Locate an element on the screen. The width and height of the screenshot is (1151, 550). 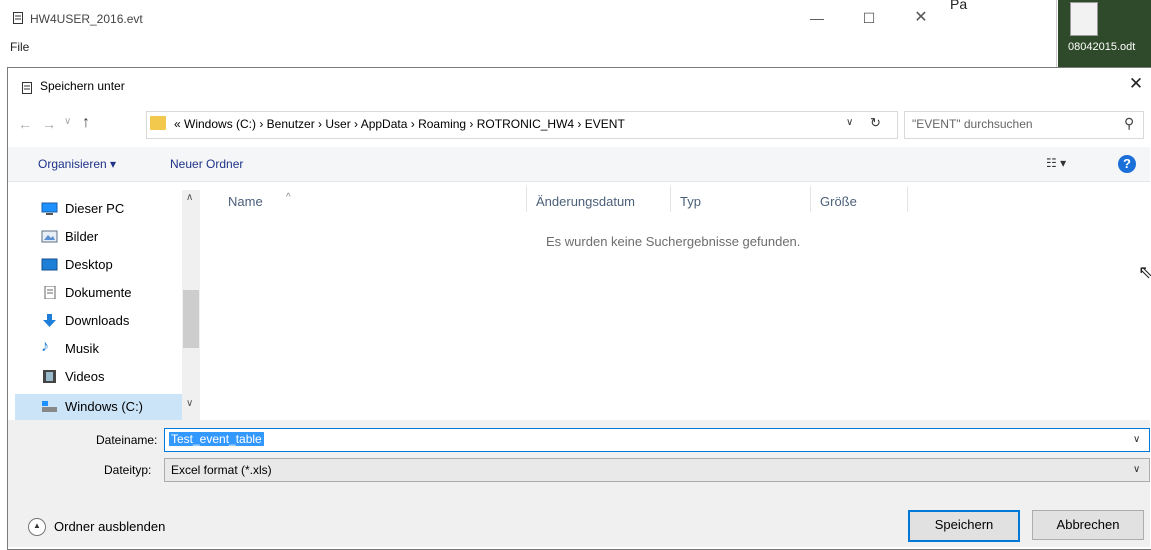
sidebar-item-label: Dokumente is located at coordinates (98, 292).